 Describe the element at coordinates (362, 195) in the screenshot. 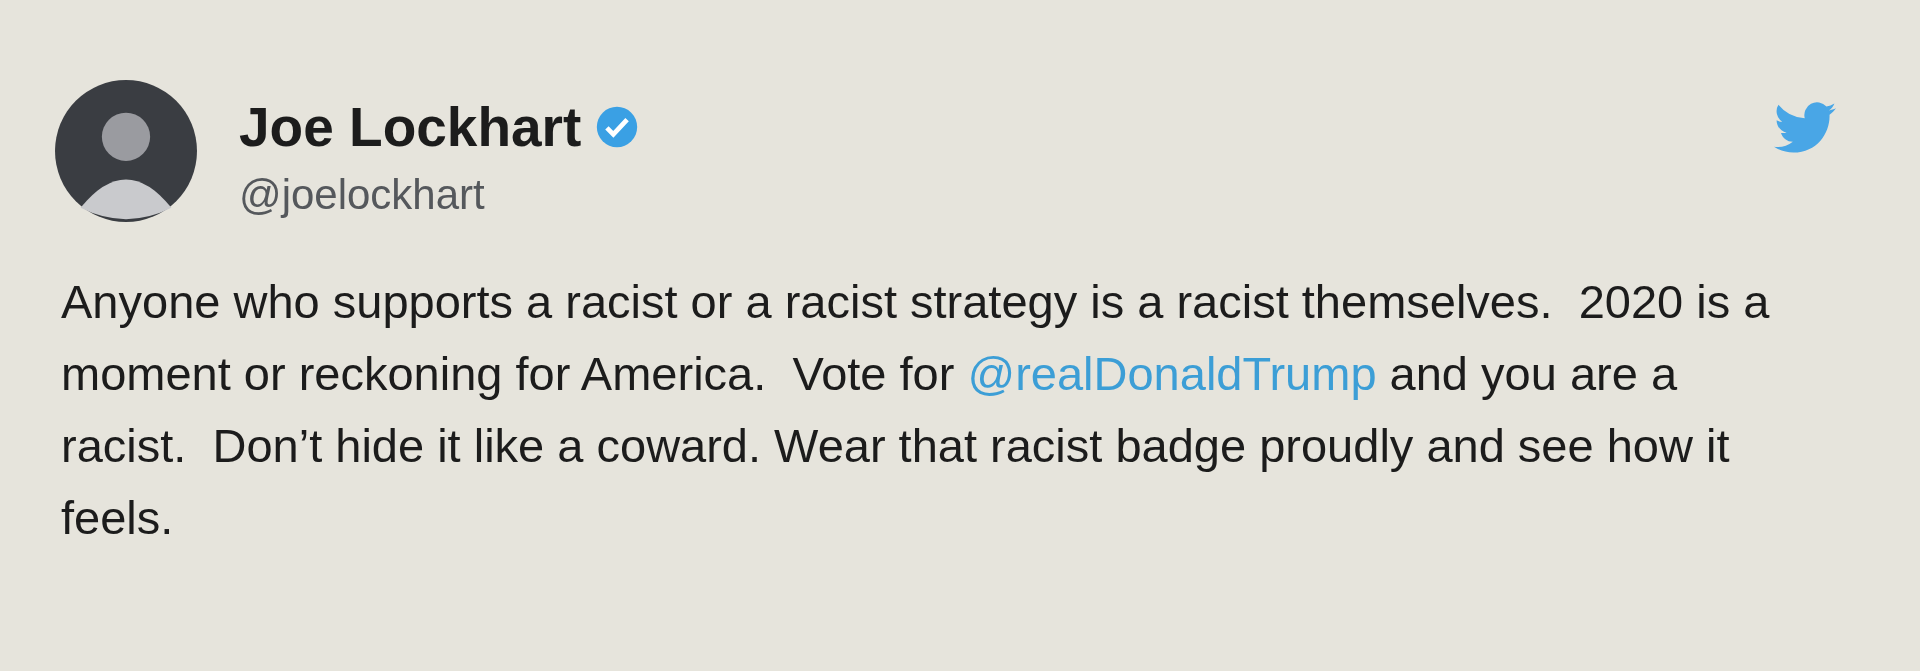

I see `user-handle: @joelockhart` at that location.